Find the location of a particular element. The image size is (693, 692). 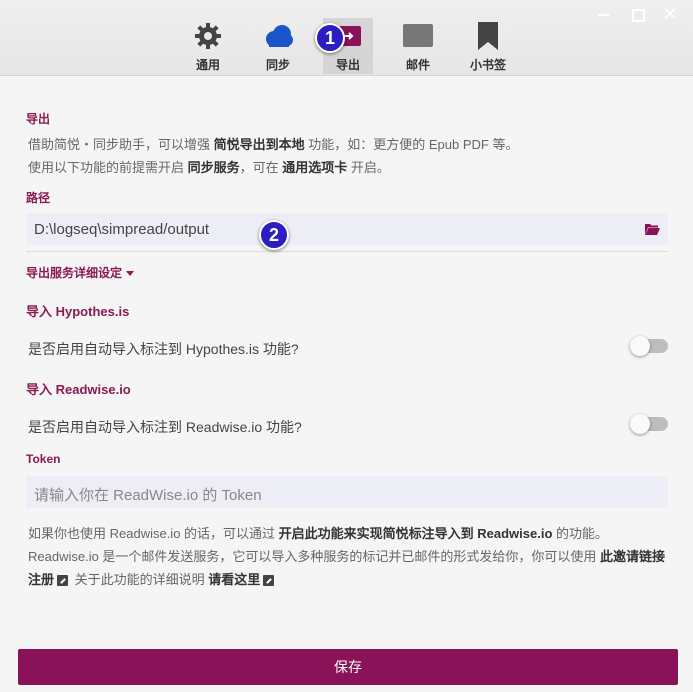

path-label: 路径 is located at coordinates (38, 198).